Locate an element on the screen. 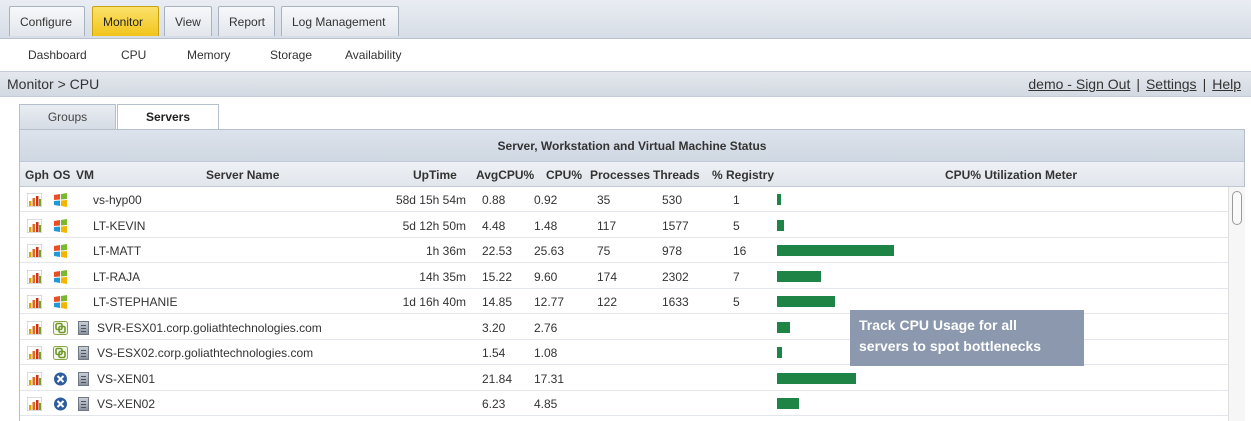  registry-cell: 16 is located at coordinates (740, 251).